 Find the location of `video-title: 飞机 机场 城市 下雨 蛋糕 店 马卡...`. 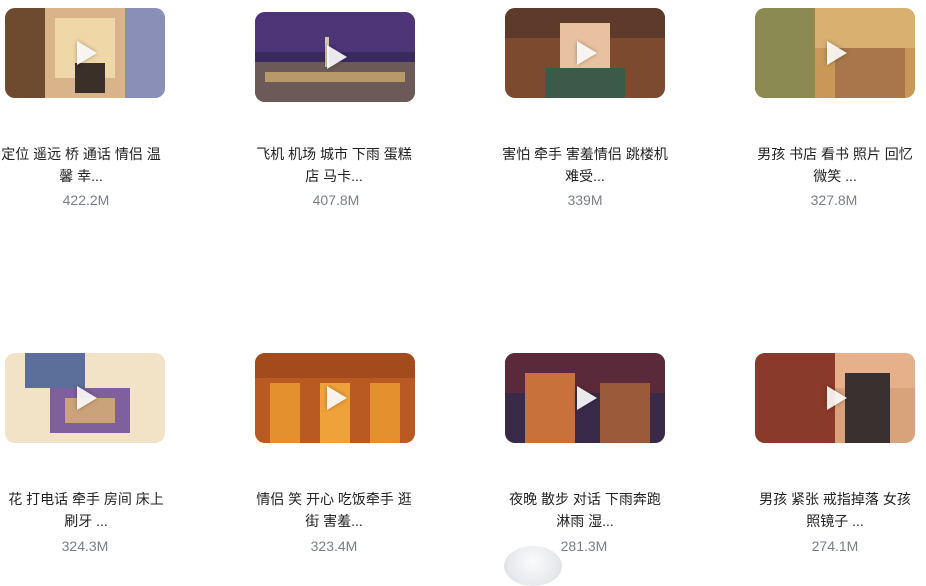

video-title: 飞机 机场 城市 下雨 蛋糕 店 马卡... is located at coordinates (334, 165).